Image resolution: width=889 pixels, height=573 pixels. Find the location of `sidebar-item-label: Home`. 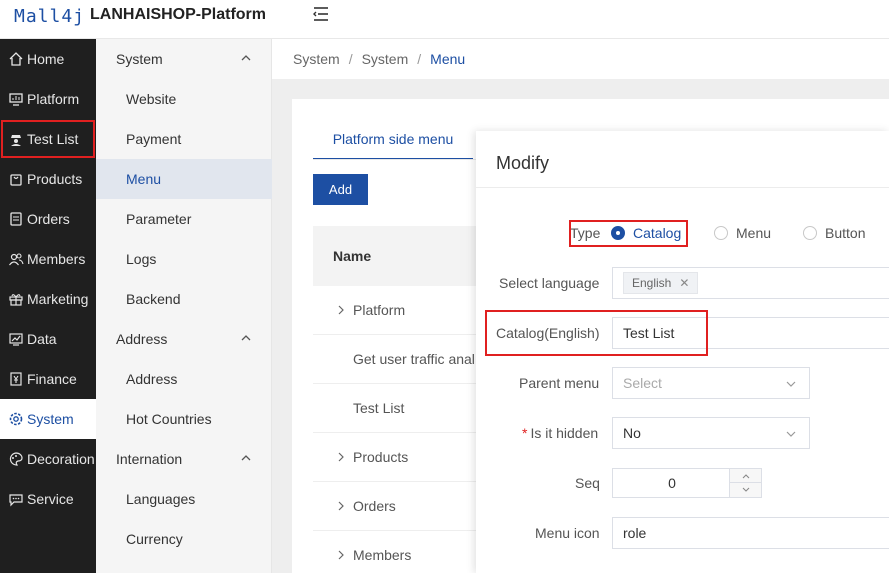

sidebar-item-label: Home is located at coordinates (46, 59).